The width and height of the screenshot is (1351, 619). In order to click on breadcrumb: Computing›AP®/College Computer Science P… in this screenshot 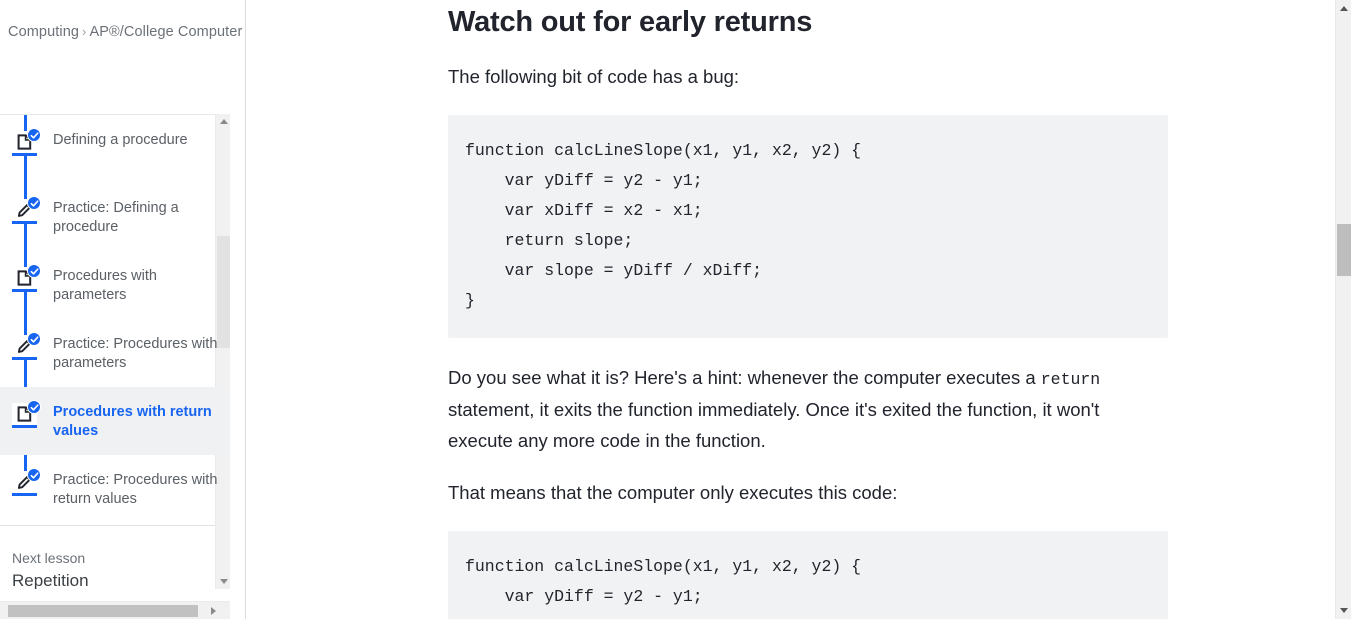, I will do `click(122, 27)`.